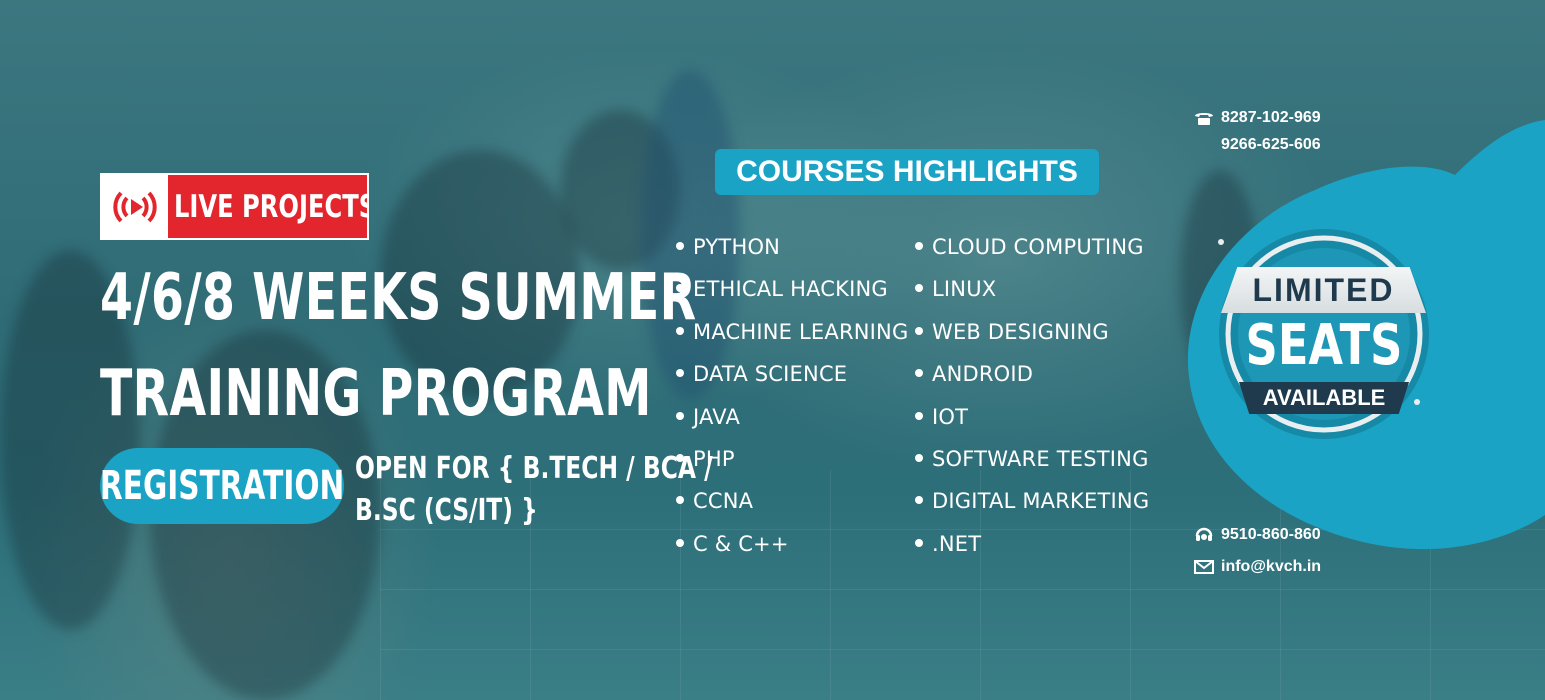  I want to click on course-label: IOT, so click(950, 416).